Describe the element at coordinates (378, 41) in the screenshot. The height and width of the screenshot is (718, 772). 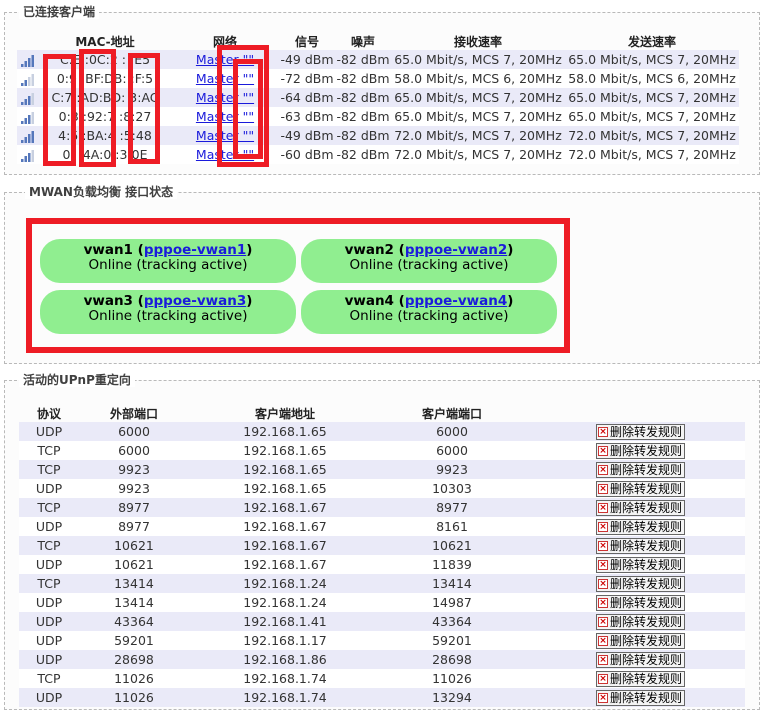
I see `clients-header-row: MAC-地址 网络 信号 噪声 接收速率 发送速率` at that location.